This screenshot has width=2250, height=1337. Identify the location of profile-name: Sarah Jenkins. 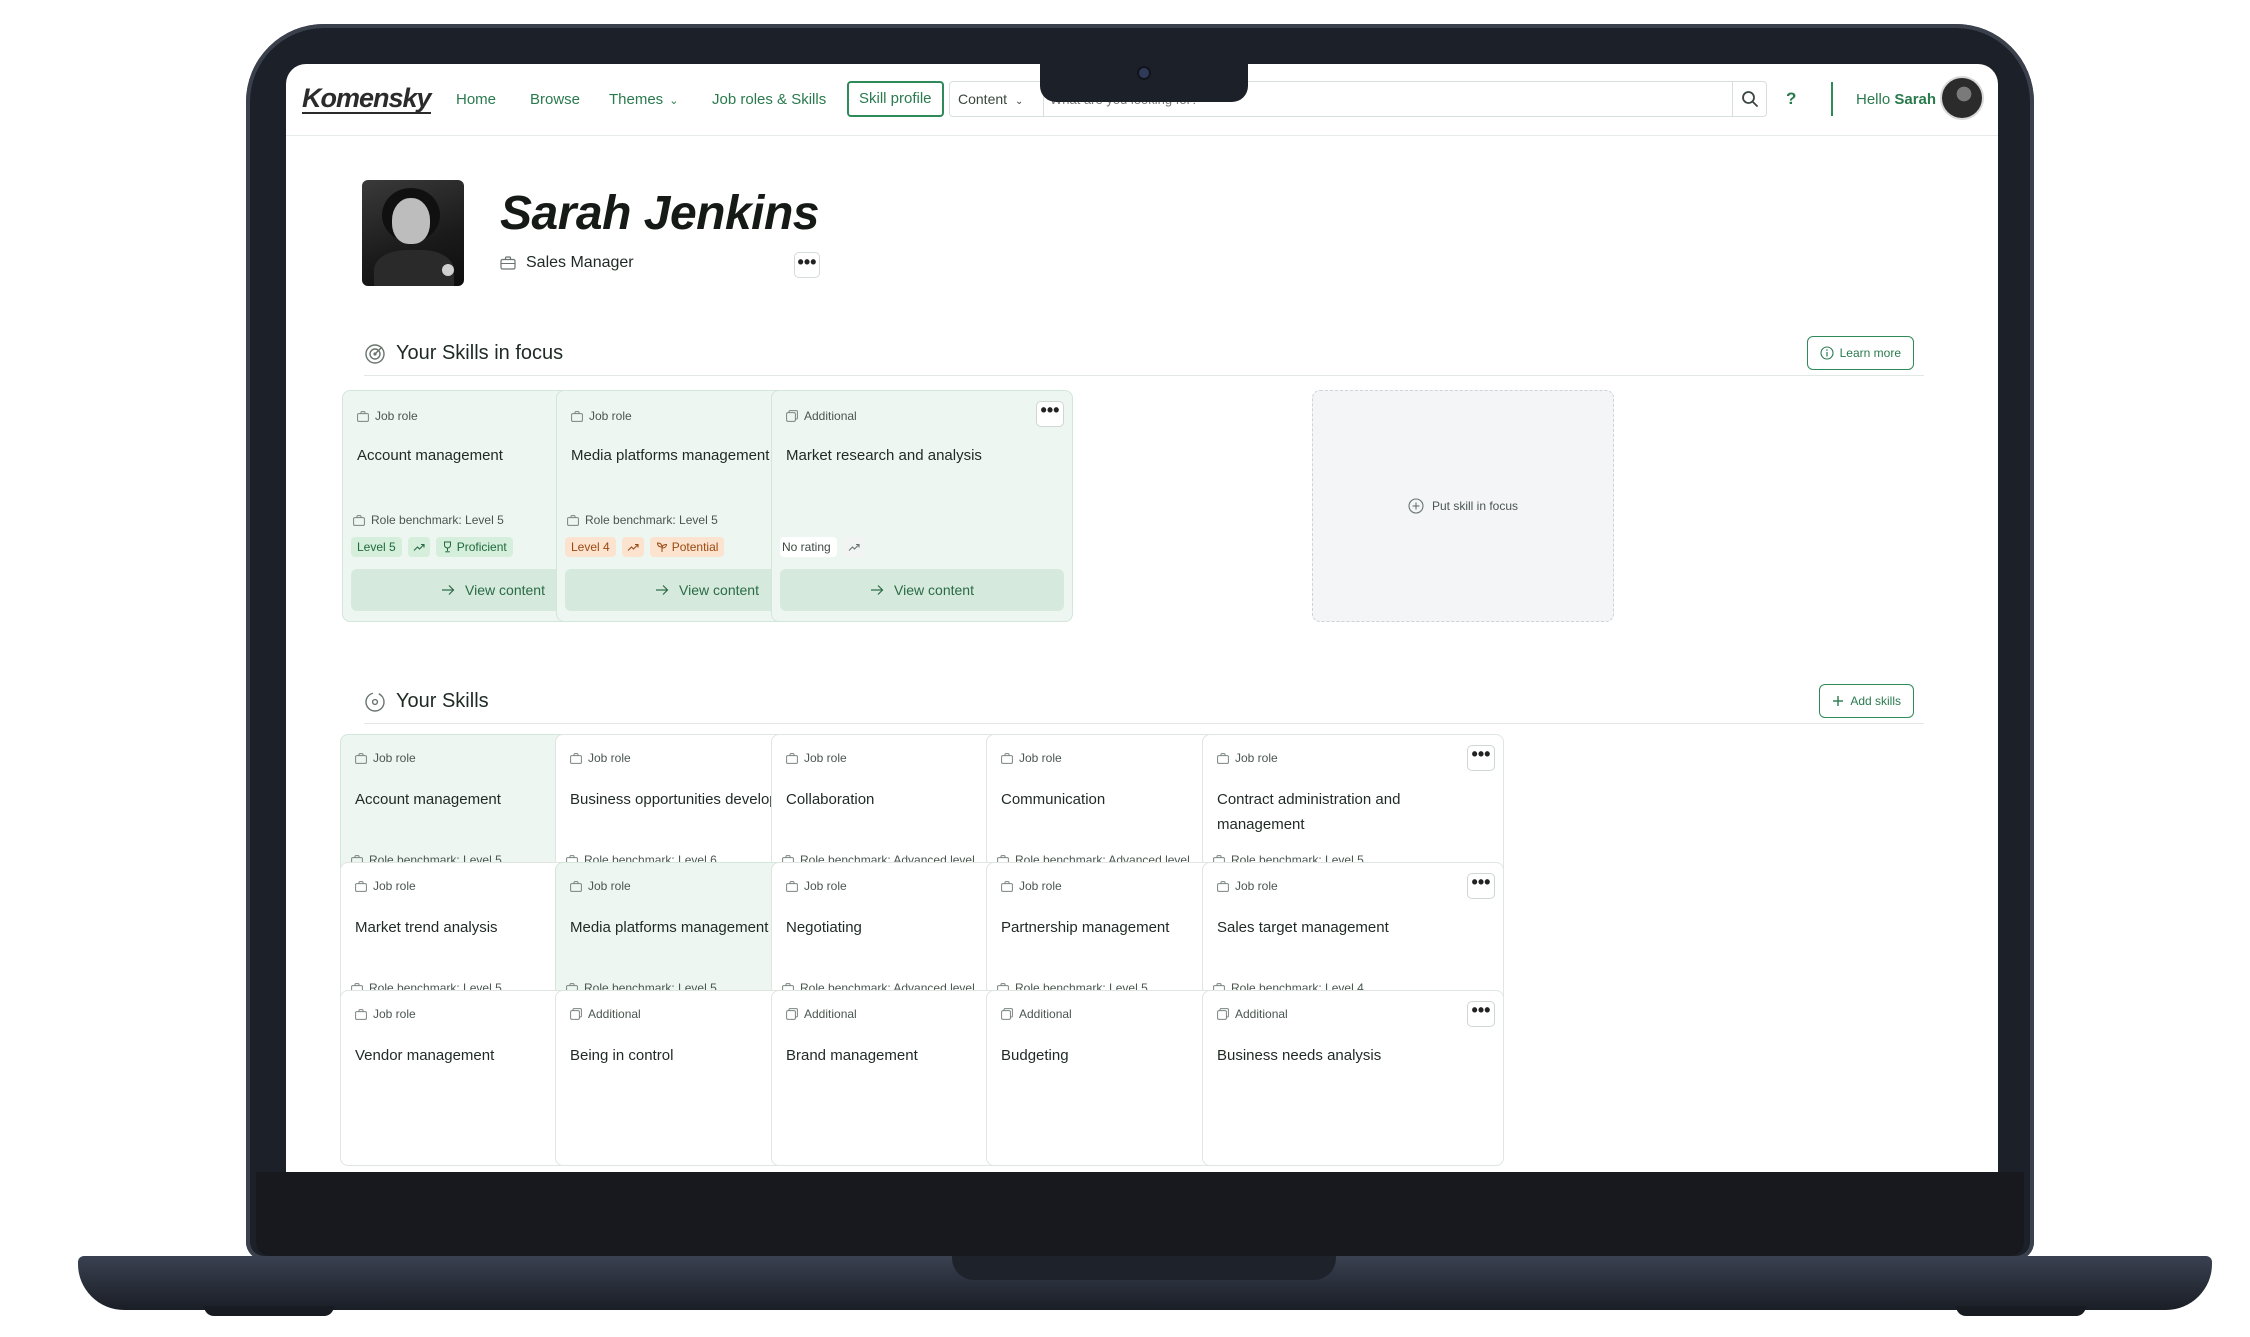
(660, 213).